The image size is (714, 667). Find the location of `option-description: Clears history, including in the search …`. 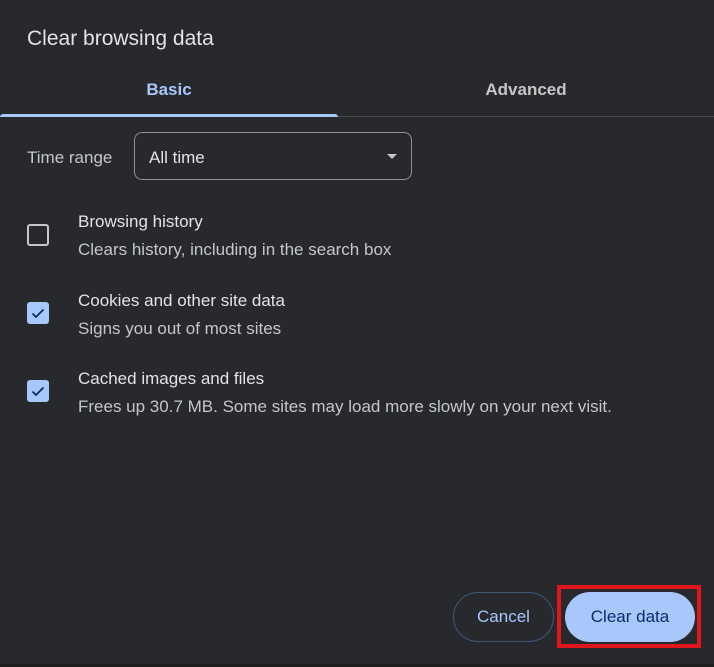

option-description: Clears history, including in the search … is located at coordinates (235, 249).